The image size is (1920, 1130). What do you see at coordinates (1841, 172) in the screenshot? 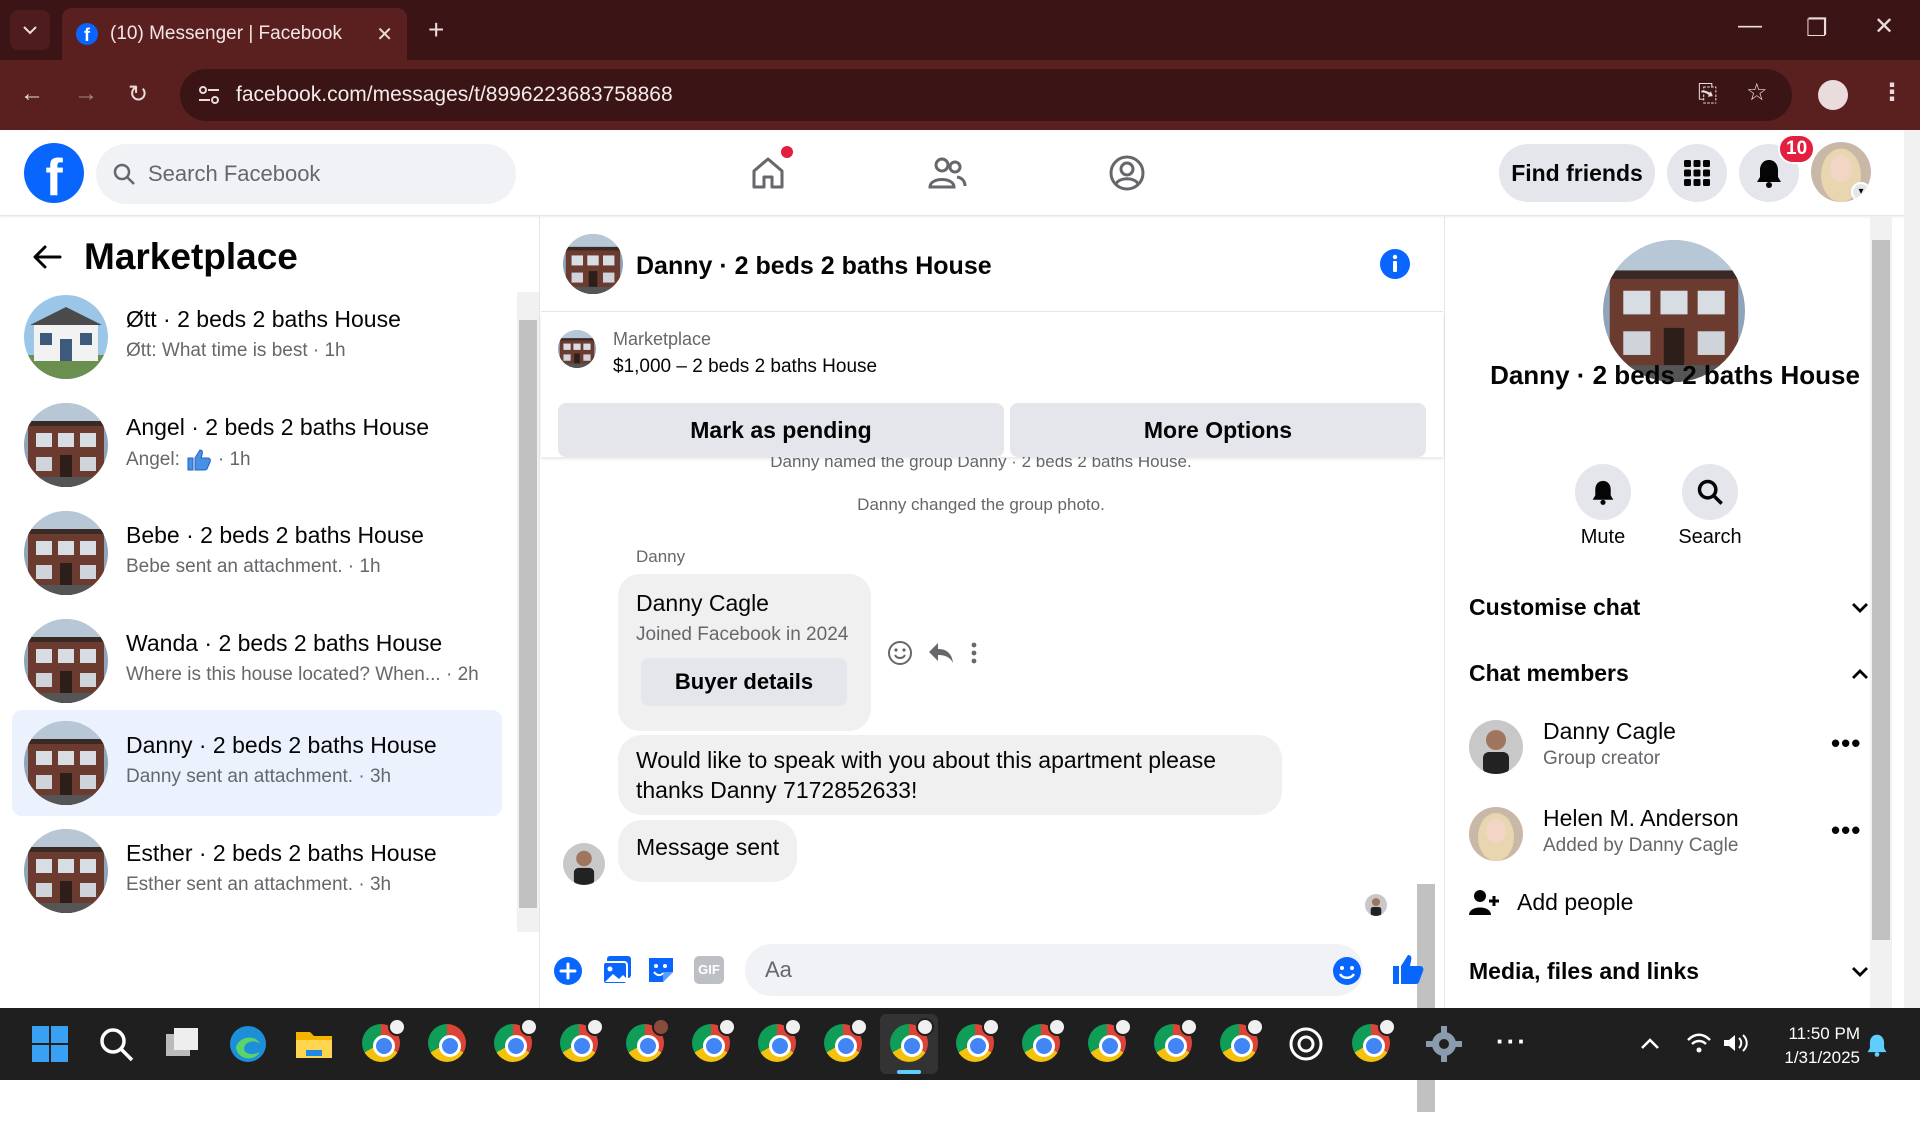
I see `account-avatar: ▾` at bounding box center [1841, 172].